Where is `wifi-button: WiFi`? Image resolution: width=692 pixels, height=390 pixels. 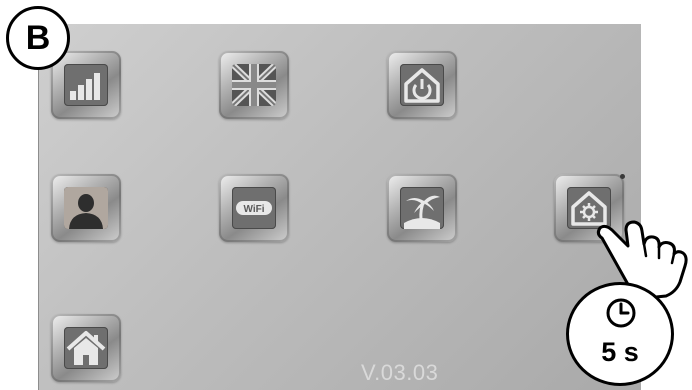
wifi-button: WiFi is located at coordinates (254, 208).